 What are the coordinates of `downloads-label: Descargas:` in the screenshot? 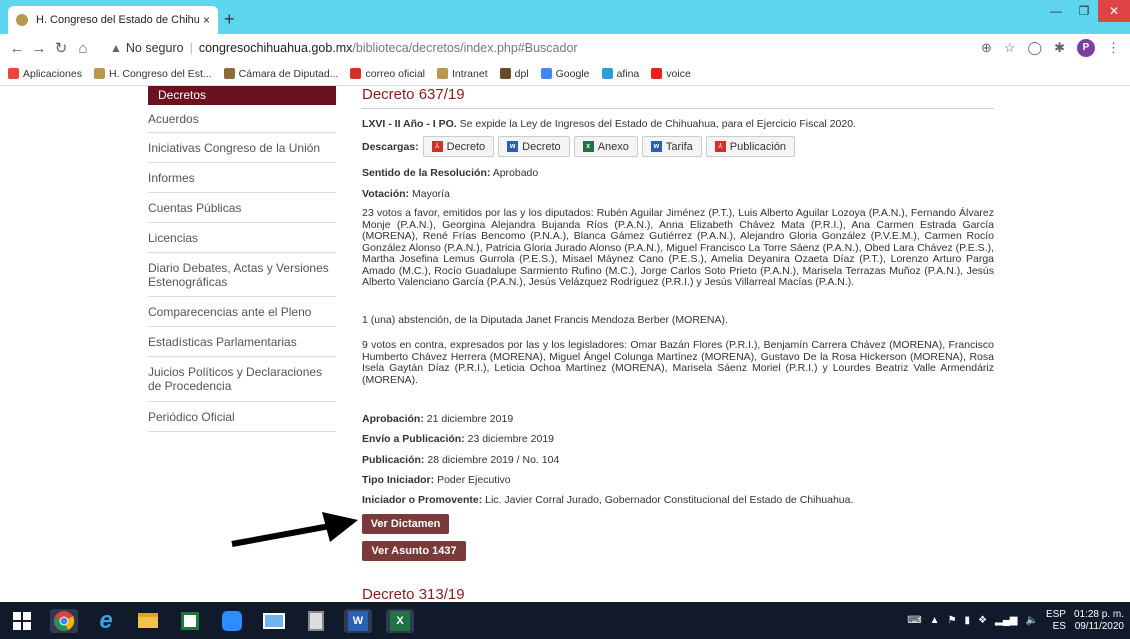 It's located at (390, 146).